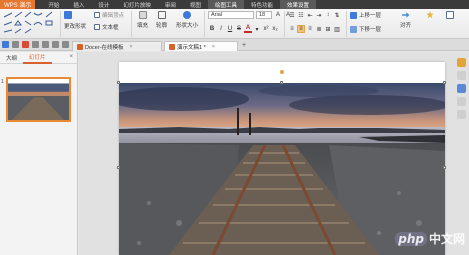 The height and width of the screenshot is (255, 469). Describe the element at coordinates (55, 44) in the screenshot. I see `redo-icon` at that location.